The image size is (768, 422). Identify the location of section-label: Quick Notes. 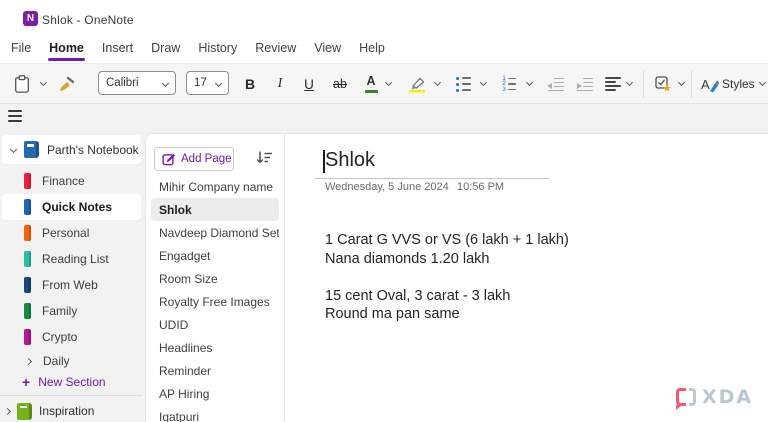
(77, 207).